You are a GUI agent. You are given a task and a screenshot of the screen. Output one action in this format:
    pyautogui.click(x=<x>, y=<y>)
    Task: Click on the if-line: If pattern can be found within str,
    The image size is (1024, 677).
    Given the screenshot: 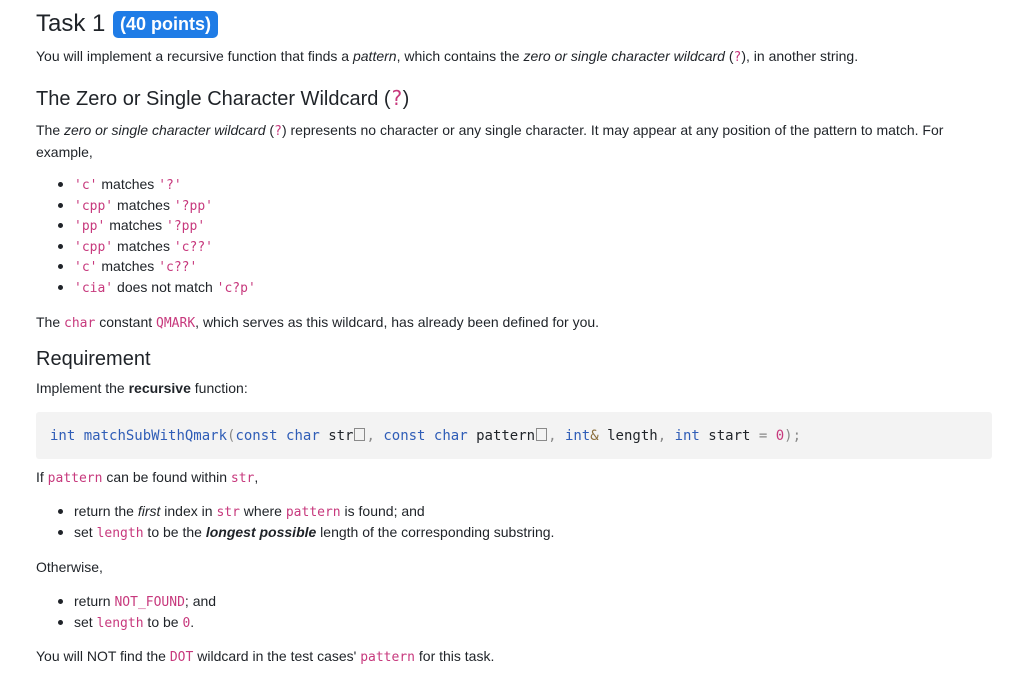 What is the action you would take?
    pyautogui.click(x=147, y=478)
    